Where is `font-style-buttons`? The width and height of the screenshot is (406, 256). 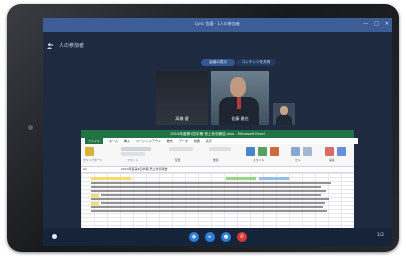
font-style-buttons is located at coordinates (133, 154).